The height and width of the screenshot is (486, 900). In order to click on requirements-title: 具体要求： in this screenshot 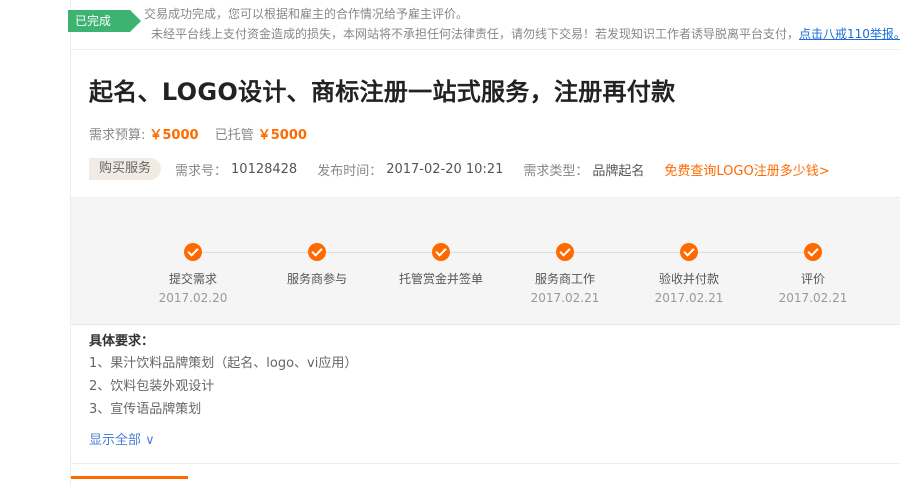, I will do `click(122, 341)`.